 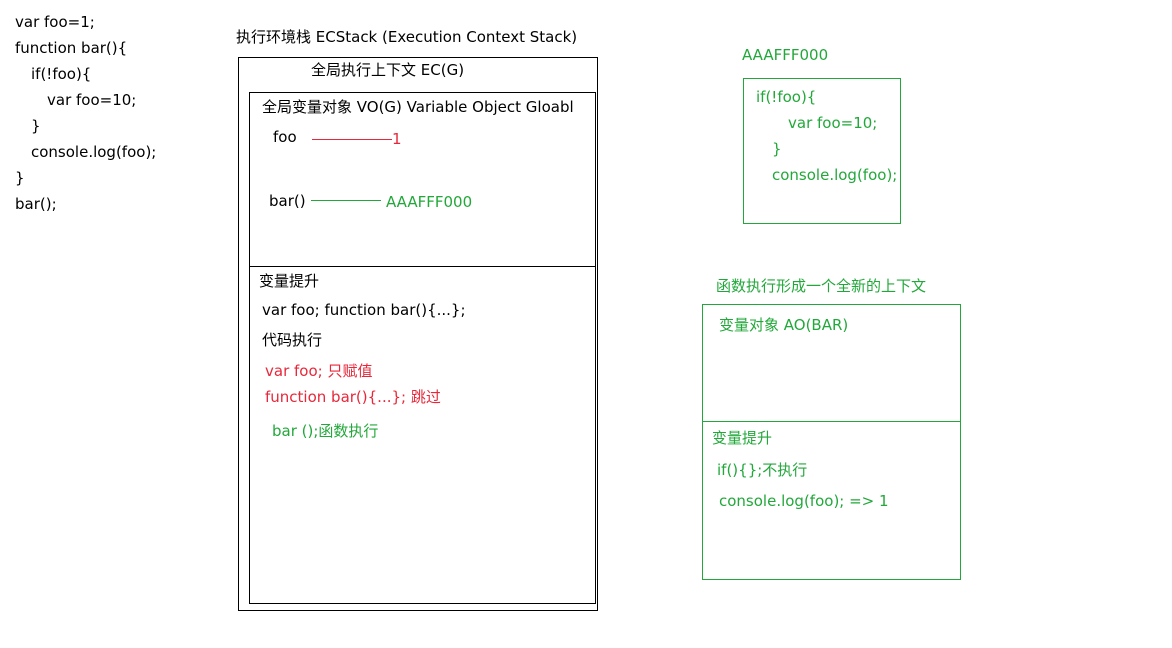 What do you see at coordinates (762, 470) in the screenshot?
I see `fn-line: if(){};不执行` at bounding box center [762, 470].